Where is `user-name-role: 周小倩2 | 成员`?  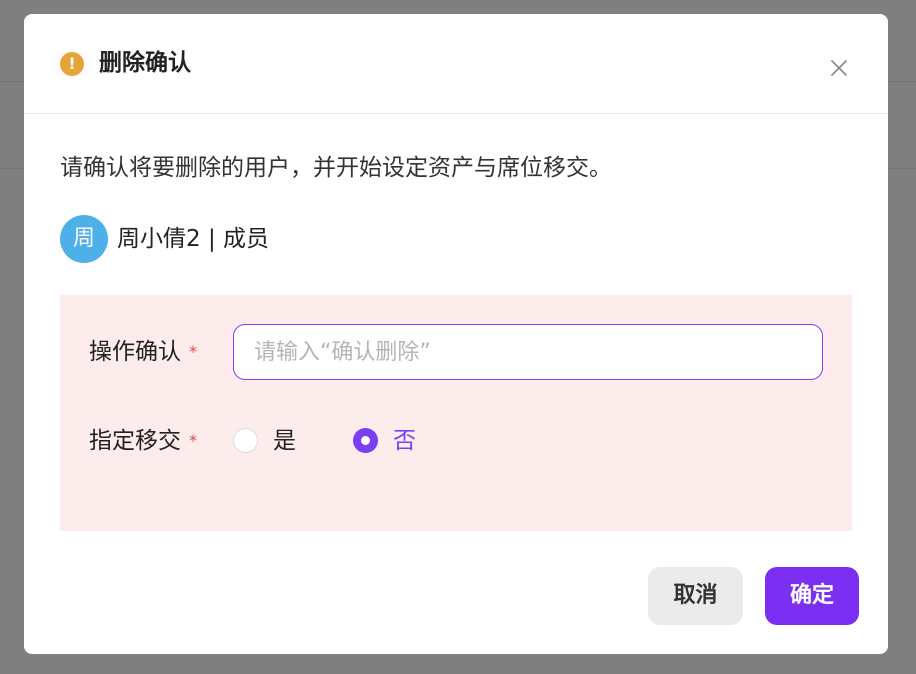 user-name-role: 周小倩2 | 成员 is located at coordinates (193, 239).